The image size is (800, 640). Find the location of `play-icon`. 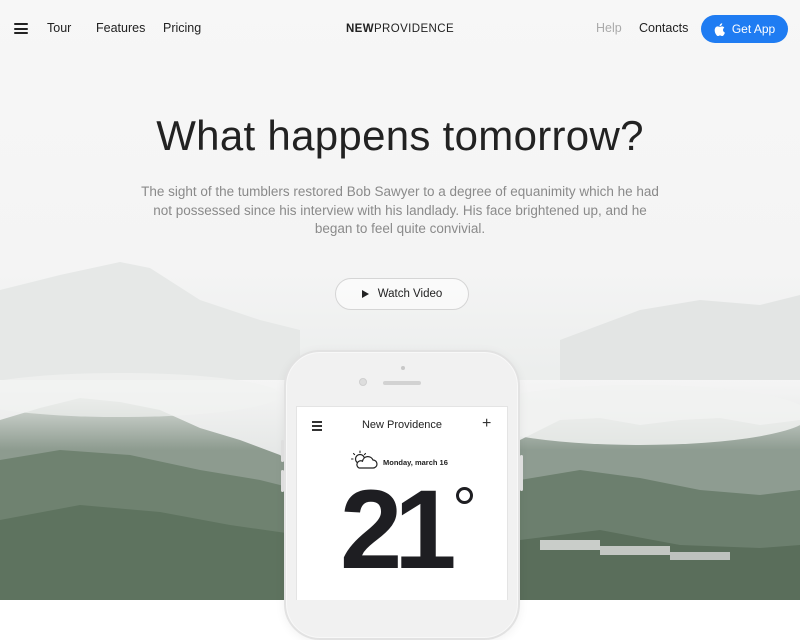

play-icon is located at coordinates (365, 294).